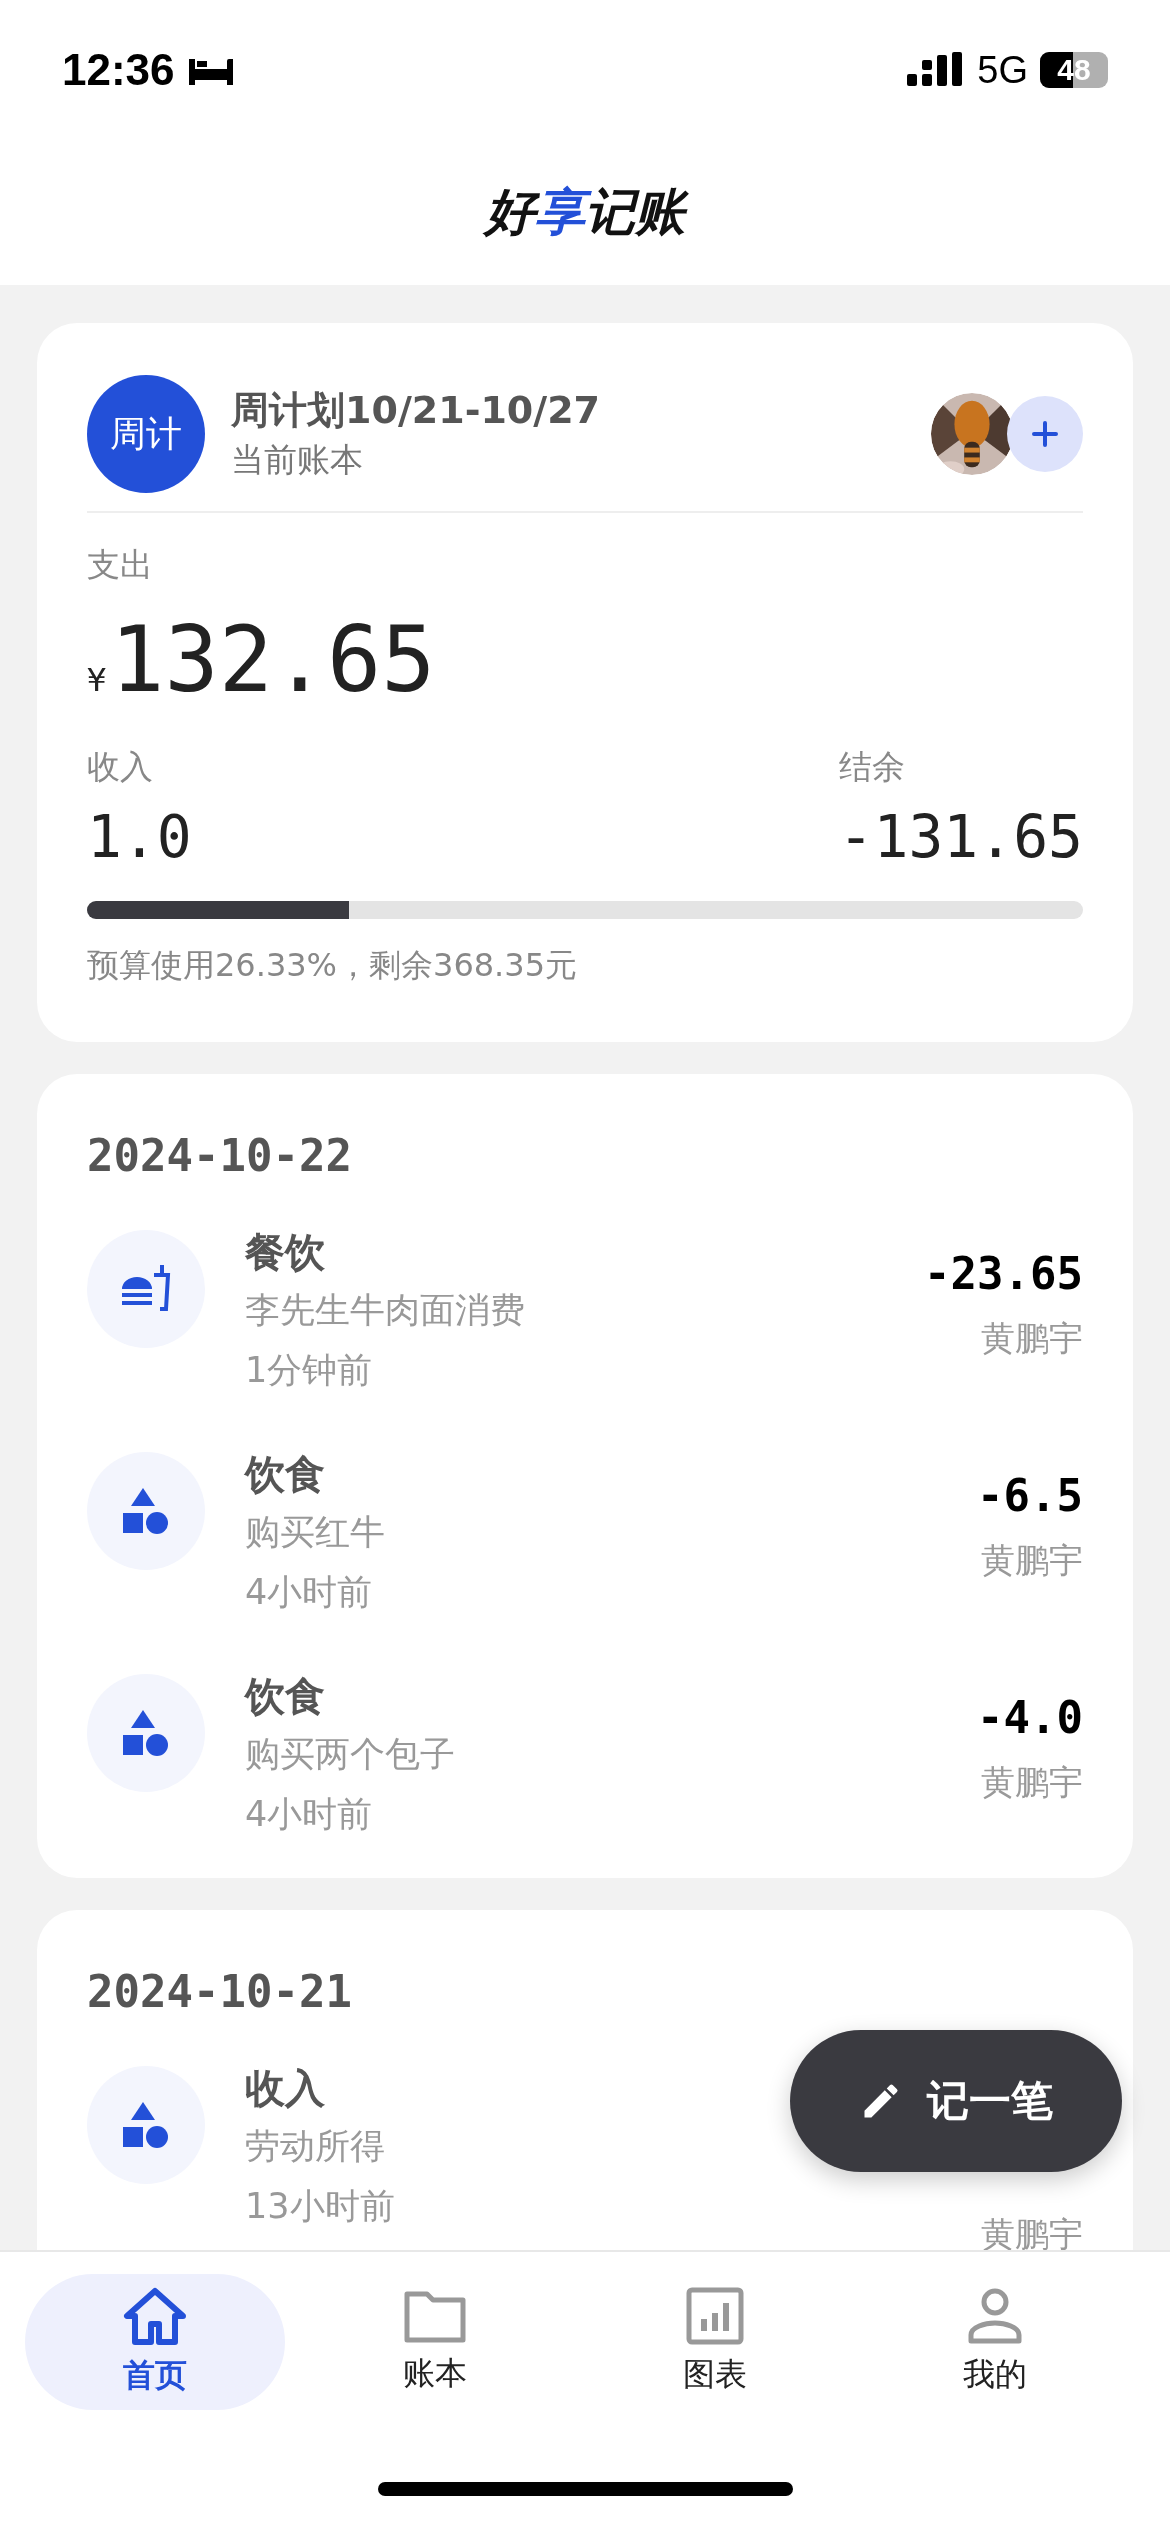  What do you see at coordinates (1030, 1718) in the screenshot?
I see `entry-amount: -4.0` at bounding box center [1030, 1718].